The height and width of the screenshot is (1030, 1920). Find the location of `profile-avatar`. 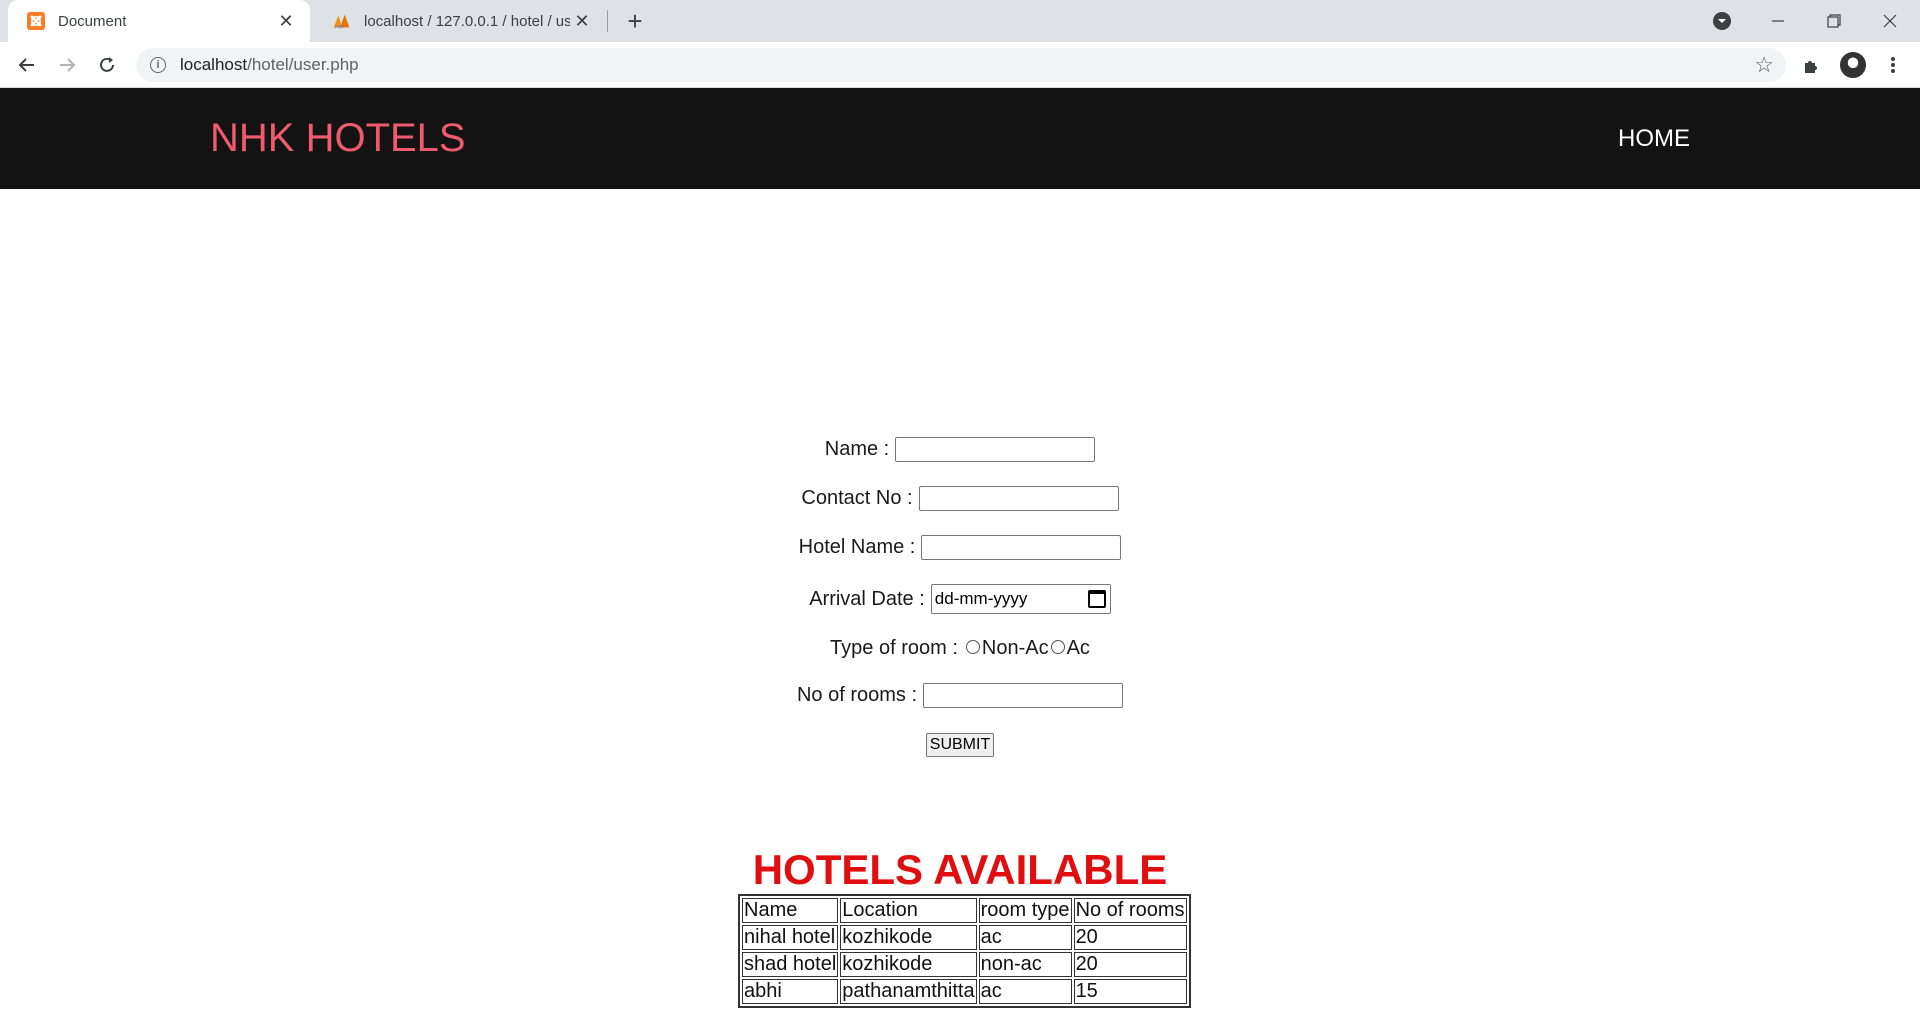

profile-avatar is located at coordinates (1853, 65).